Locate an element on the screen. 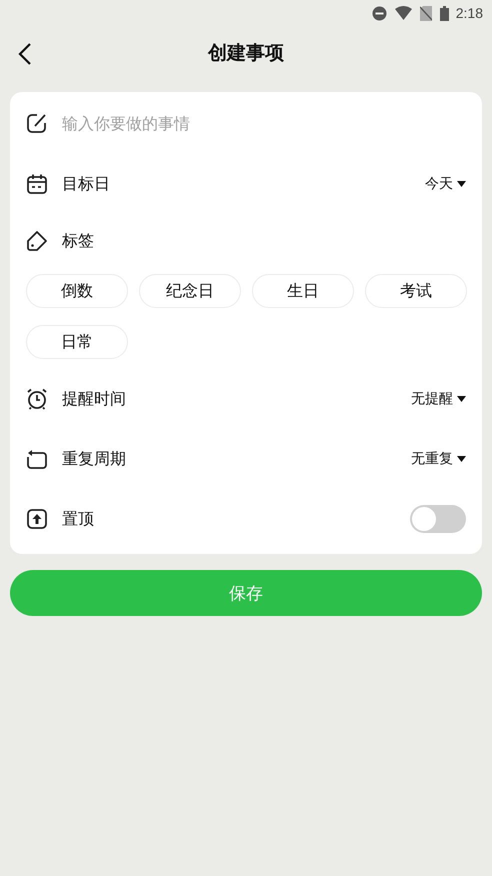 This screenshot has height=876, width=492. wifi-icon is located at coordinates (403, 13).